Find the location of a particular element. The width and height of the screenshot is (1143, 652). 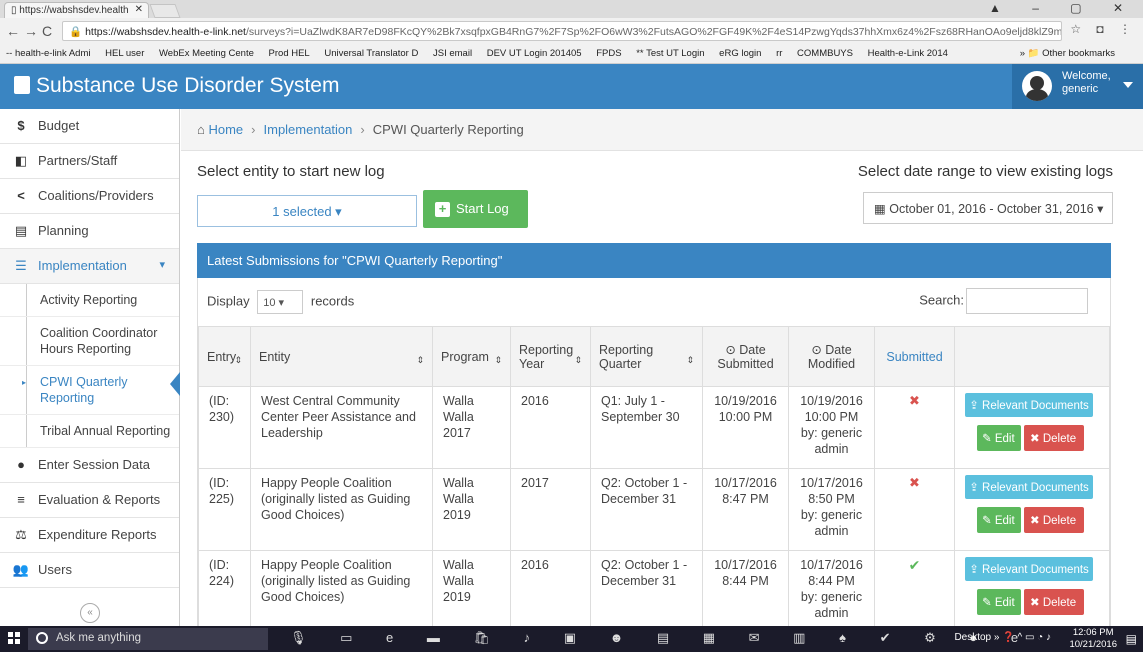

app-brand: Substance Use Disorder System is located at coordinates (176, 86).